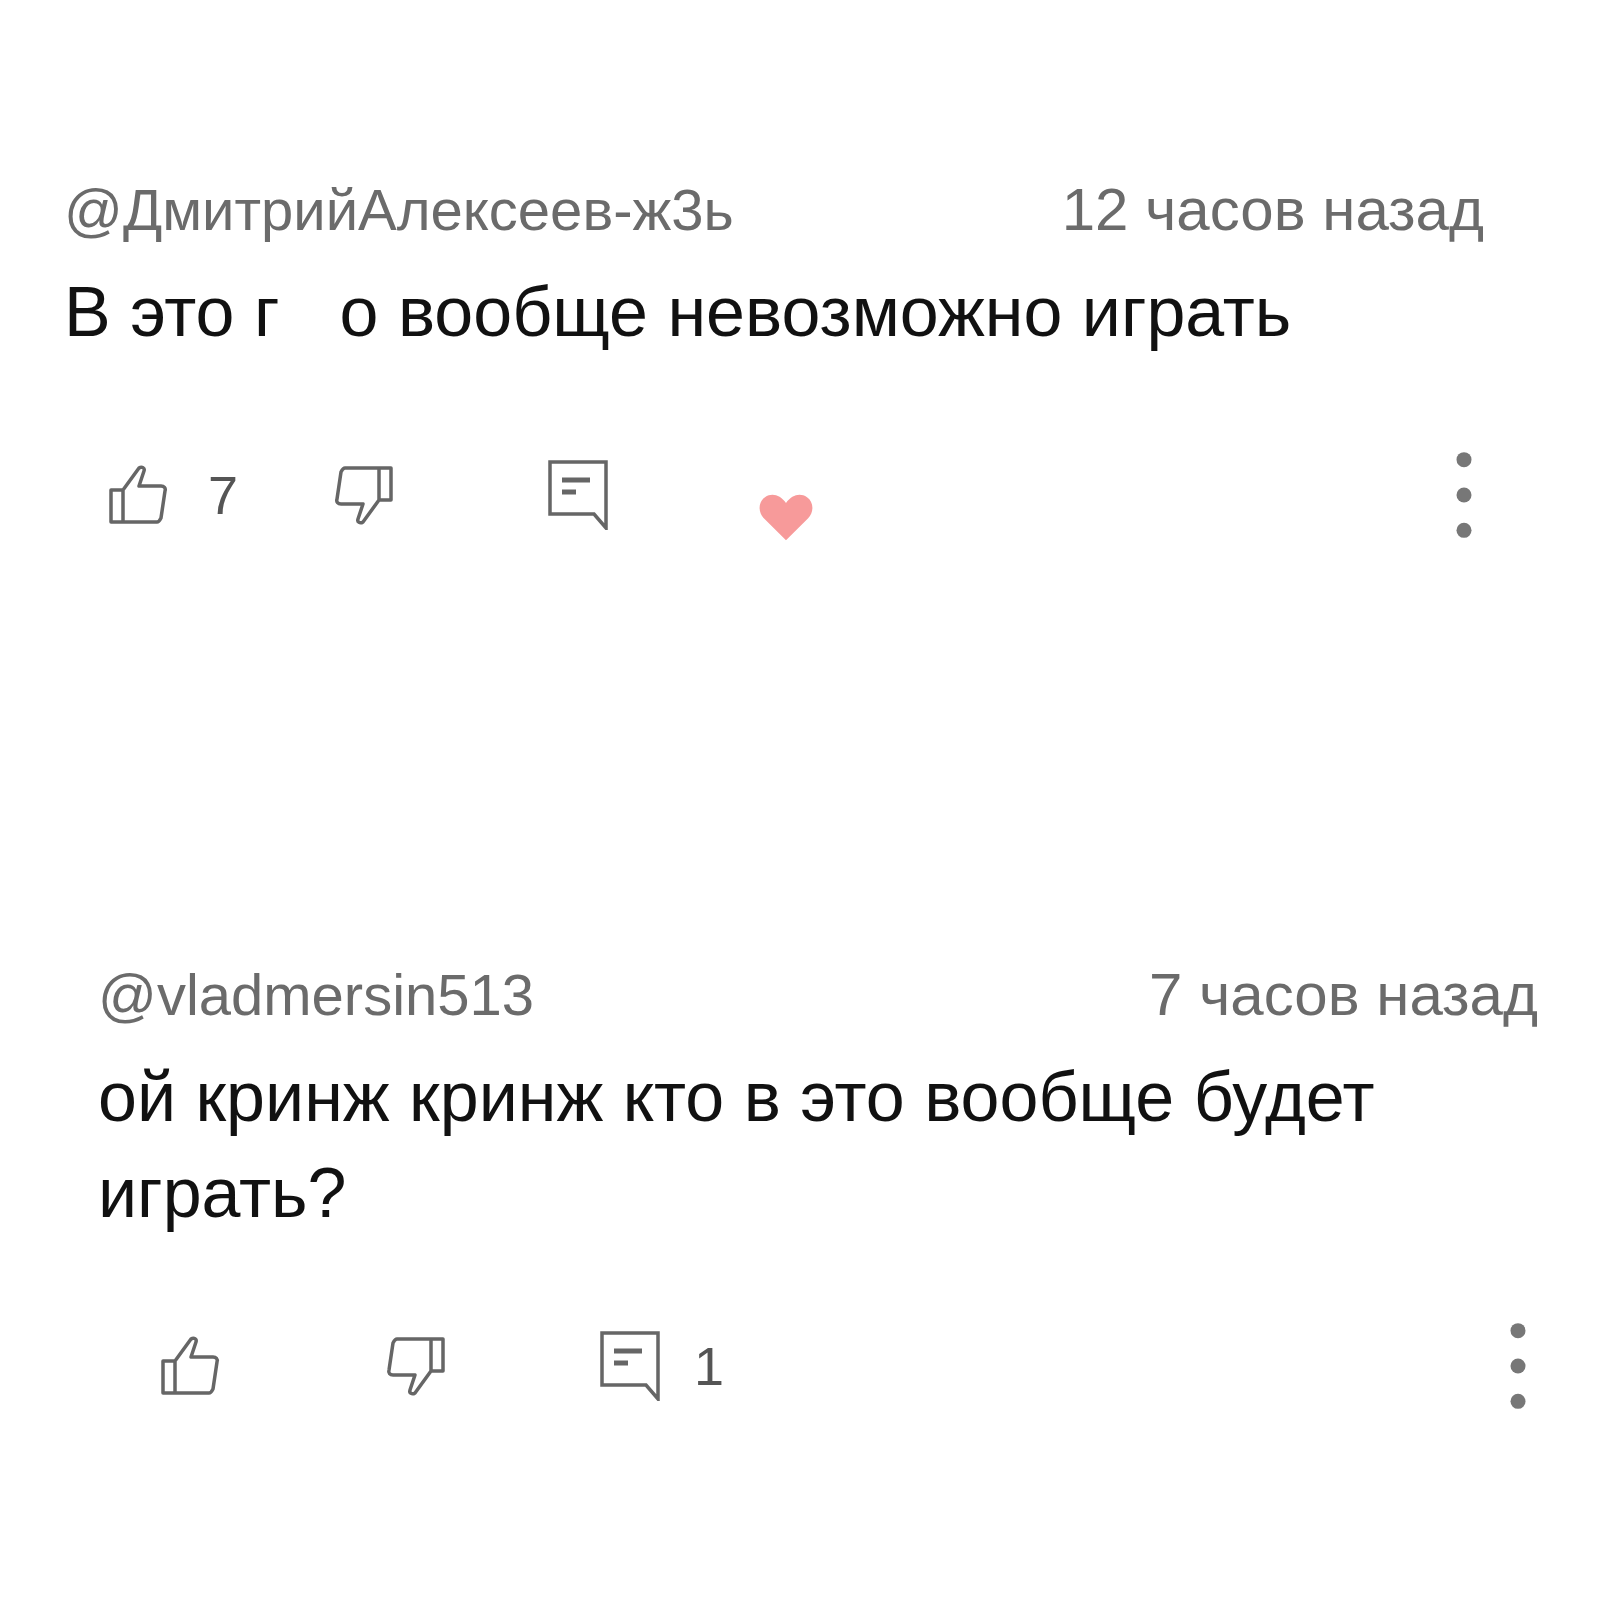 Image resolution: width=1600 pixels, height=1600 pixels. What do you see at coordinates (1343, 994) in the screenshot?
I see `comment-time: 7 часов назад` at bounding box center [1343, 994].